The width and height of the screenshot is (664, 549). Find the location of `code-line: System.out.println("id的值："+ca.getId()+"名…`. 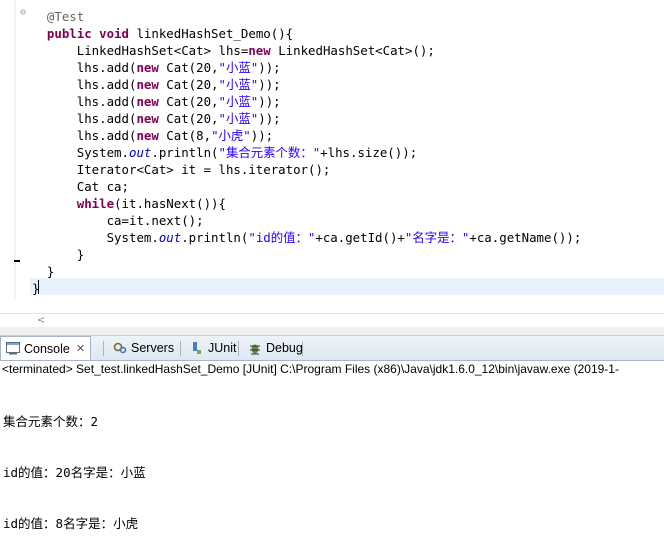

code-line: System.out.println("id的值："+ca.getId()+"名… is located at coordinates (314, 237).